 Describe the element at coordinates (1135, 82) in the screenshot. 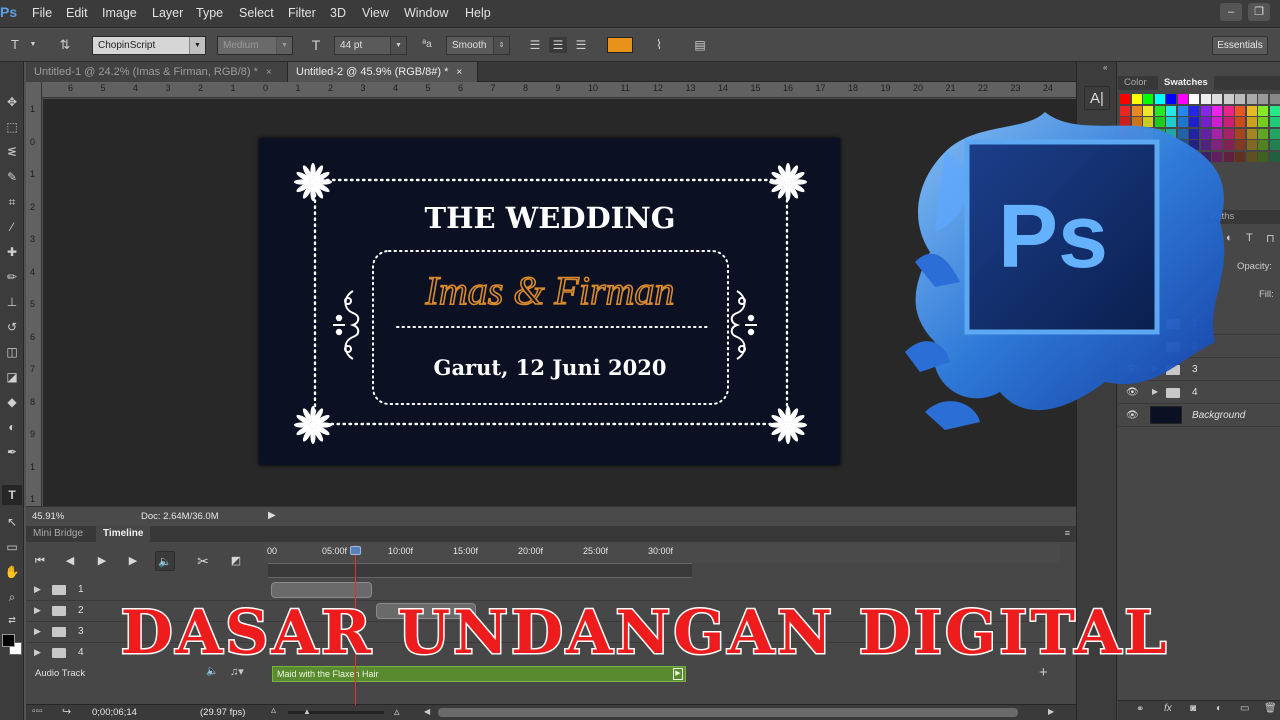

I see `tab-color: Color` at that location.